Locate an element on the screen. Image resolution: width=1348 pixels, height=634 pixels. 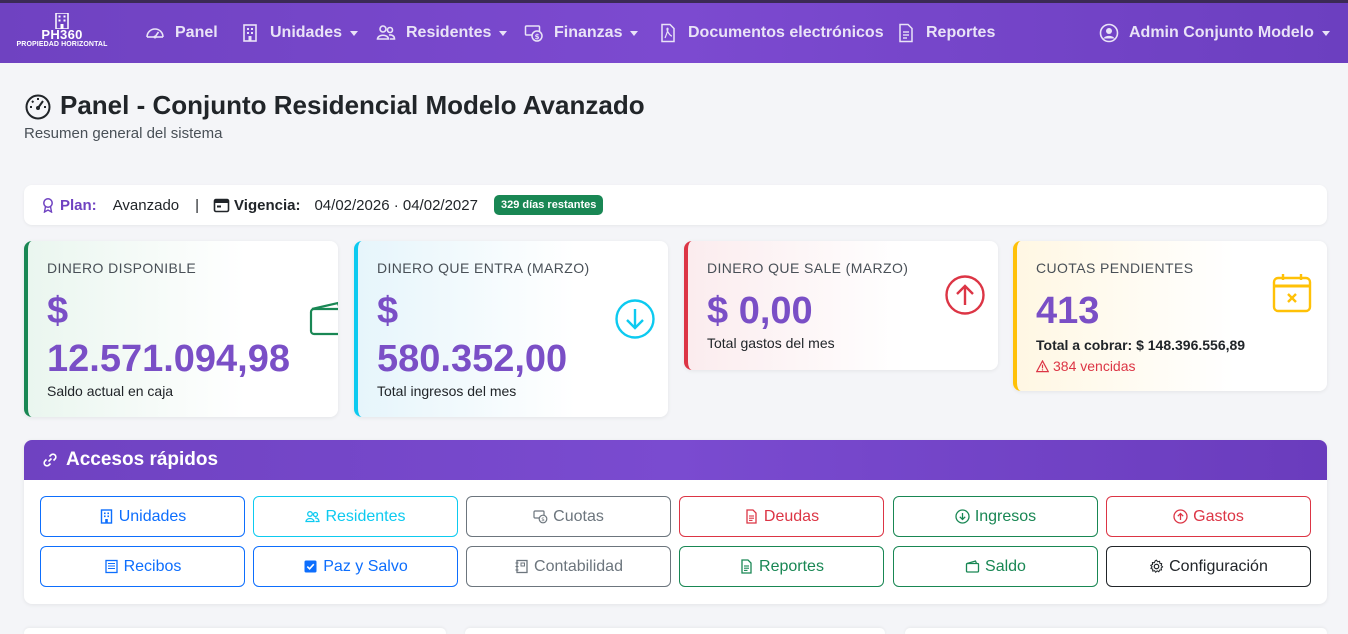
quick-button-label: Reportes is located at coordinates (791, 566).